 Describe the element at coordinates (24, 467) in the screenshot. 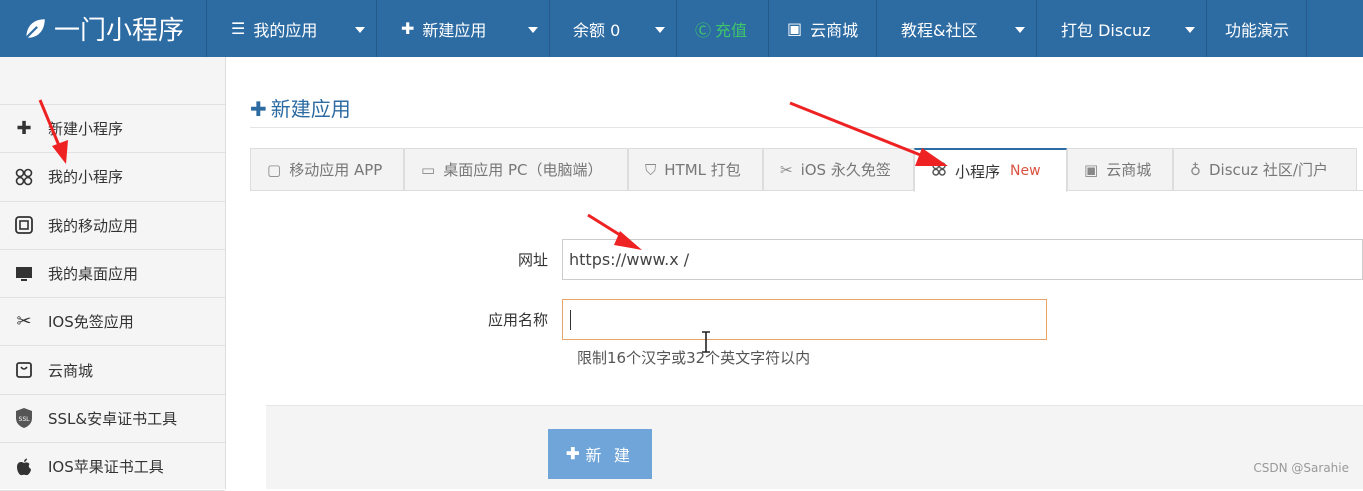

I see `apple-icon` at that location.